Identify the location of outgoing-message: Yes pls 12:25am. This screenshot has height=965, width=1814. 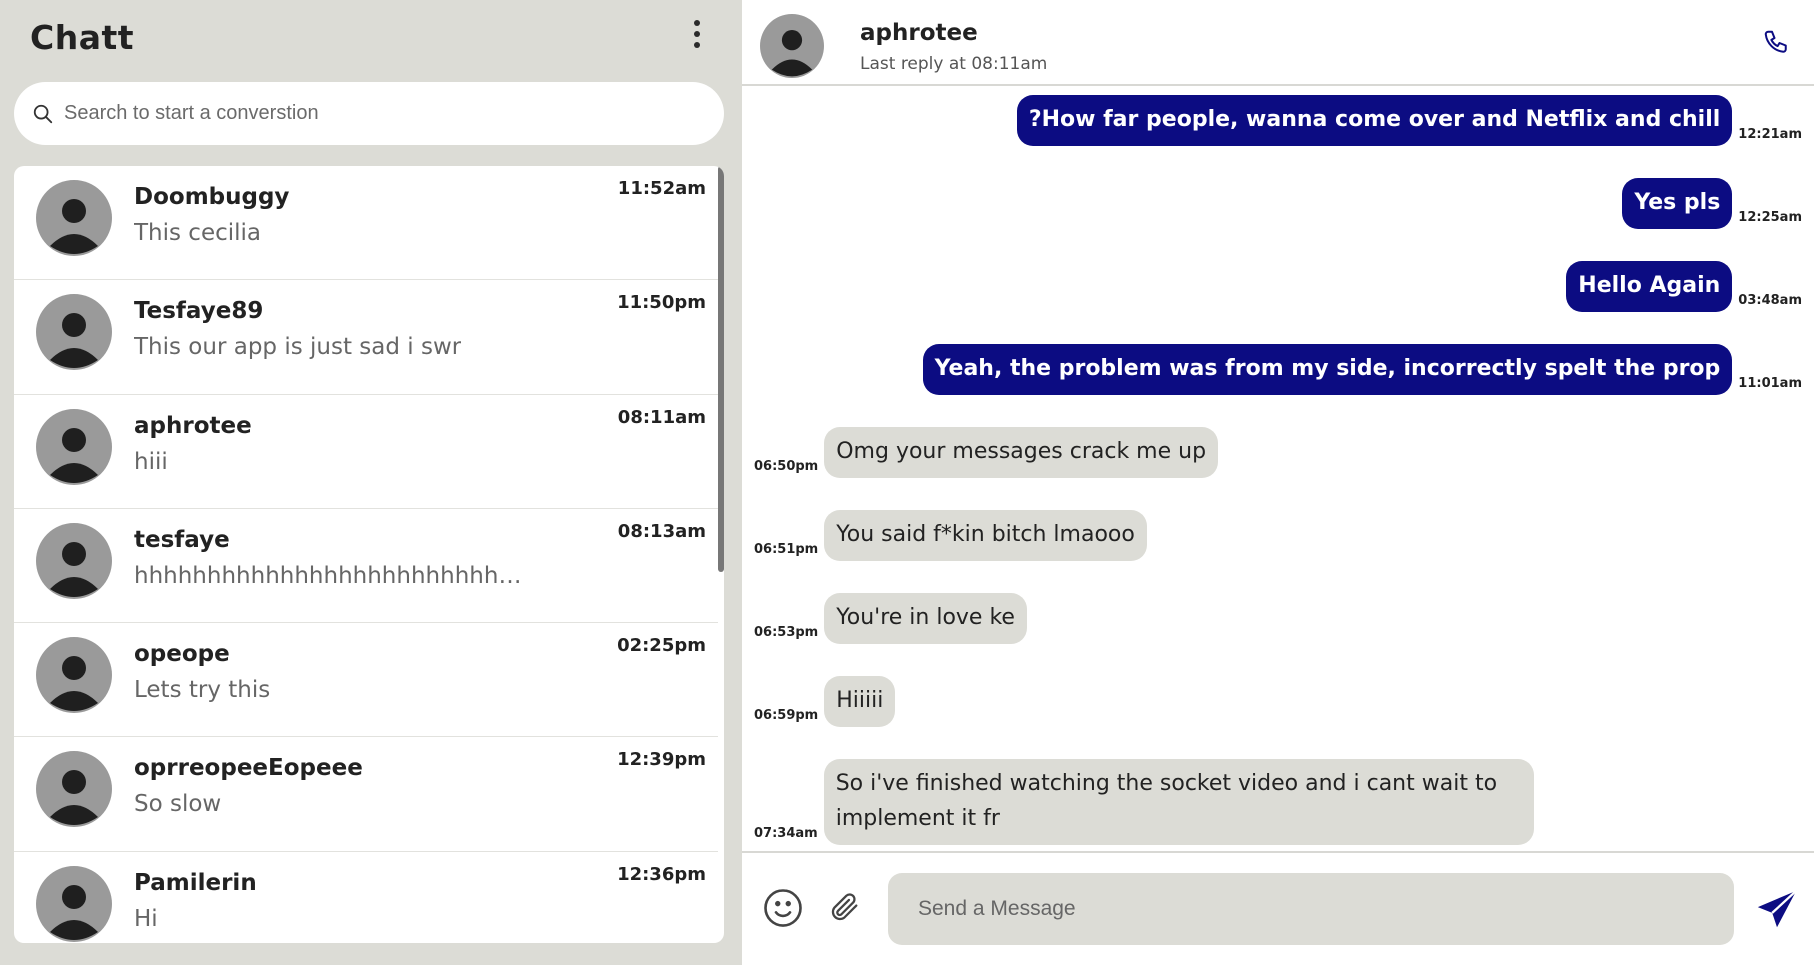
(1712, 203).